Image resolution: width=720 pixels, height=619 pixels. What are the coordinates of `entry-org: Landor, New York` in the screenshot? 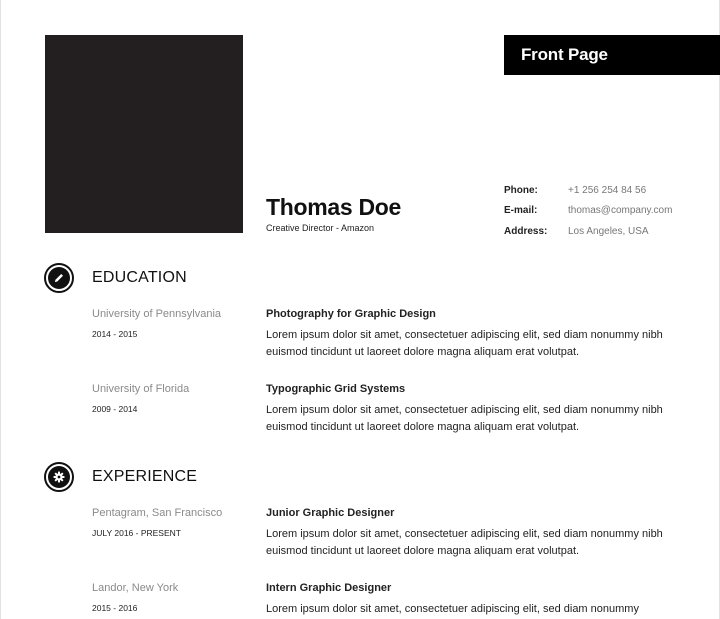 It's located at (135, 588).